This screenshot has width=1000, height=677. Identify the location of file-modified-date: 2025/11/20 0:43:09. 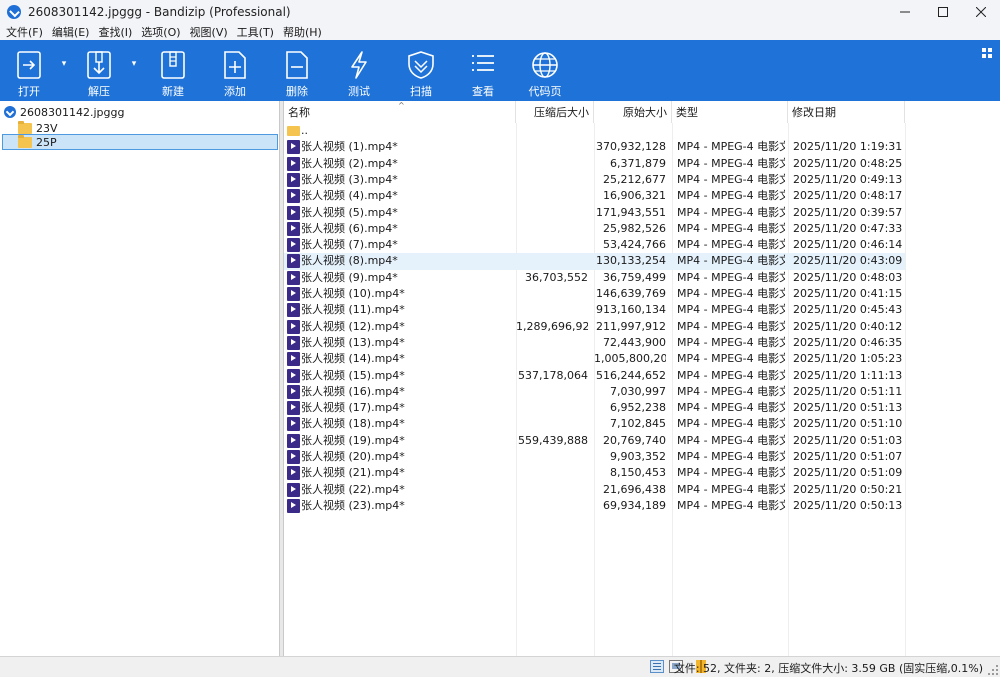
(848, 261).